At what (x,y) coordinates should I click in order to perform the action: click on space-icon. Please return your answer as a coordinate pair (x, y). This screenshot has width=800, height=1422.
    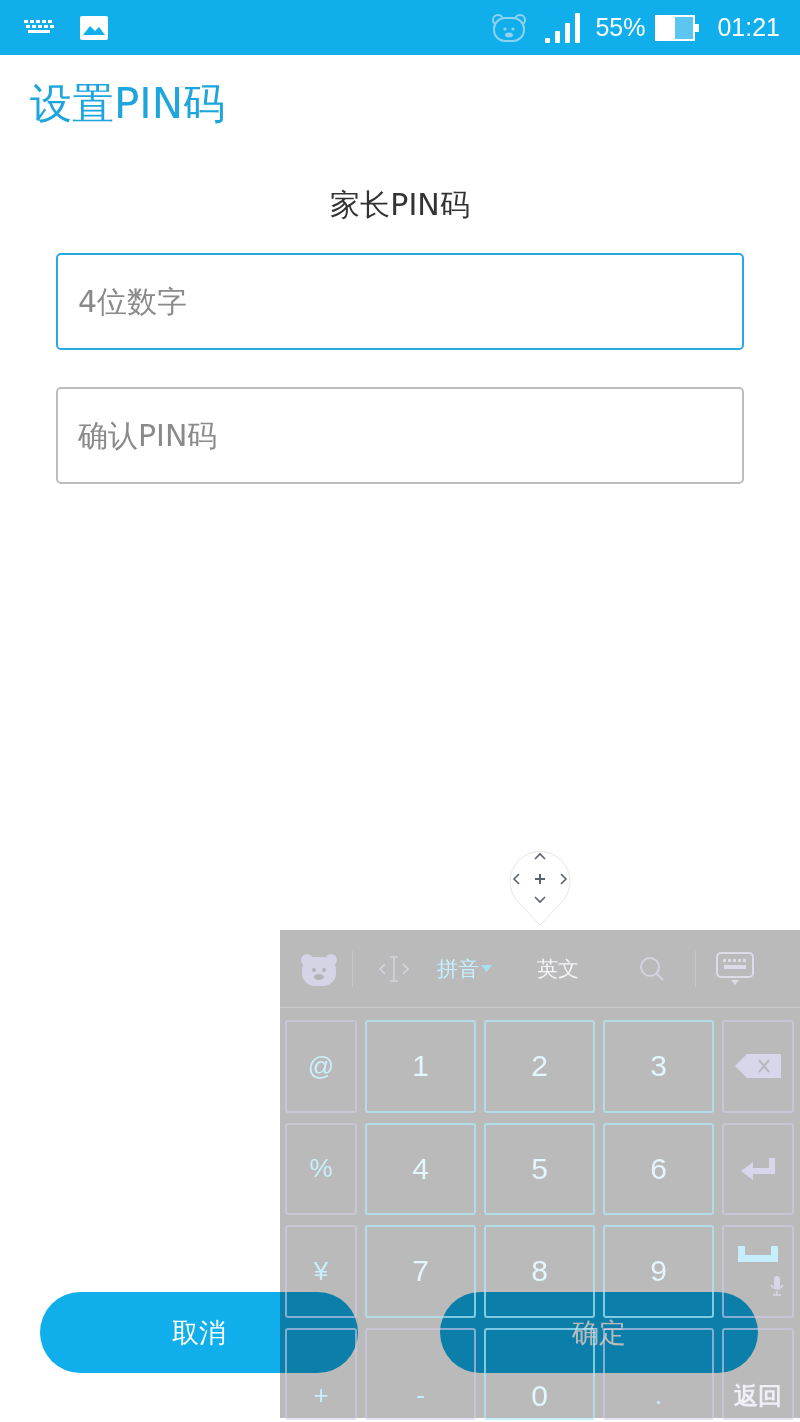
    Looking at the image, I should click on (758, 1254).